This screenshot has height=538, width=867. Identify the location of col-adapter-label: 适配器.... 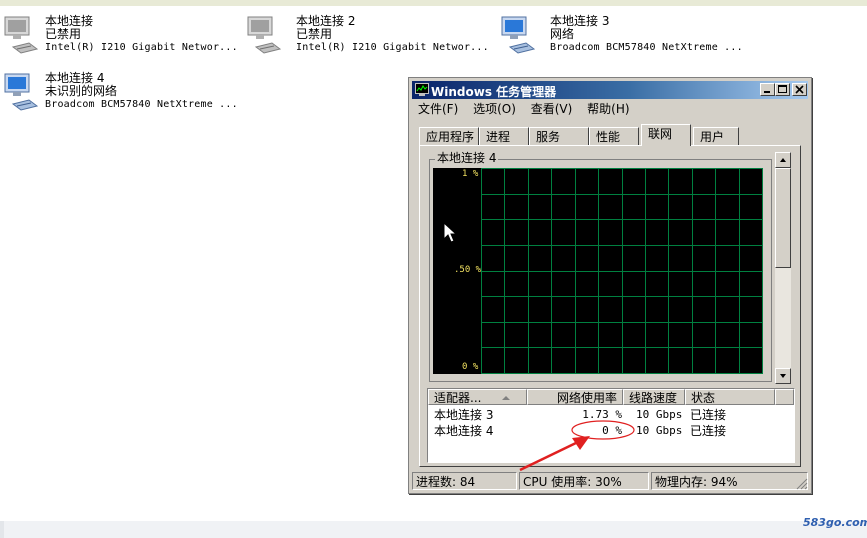
(458, 398).